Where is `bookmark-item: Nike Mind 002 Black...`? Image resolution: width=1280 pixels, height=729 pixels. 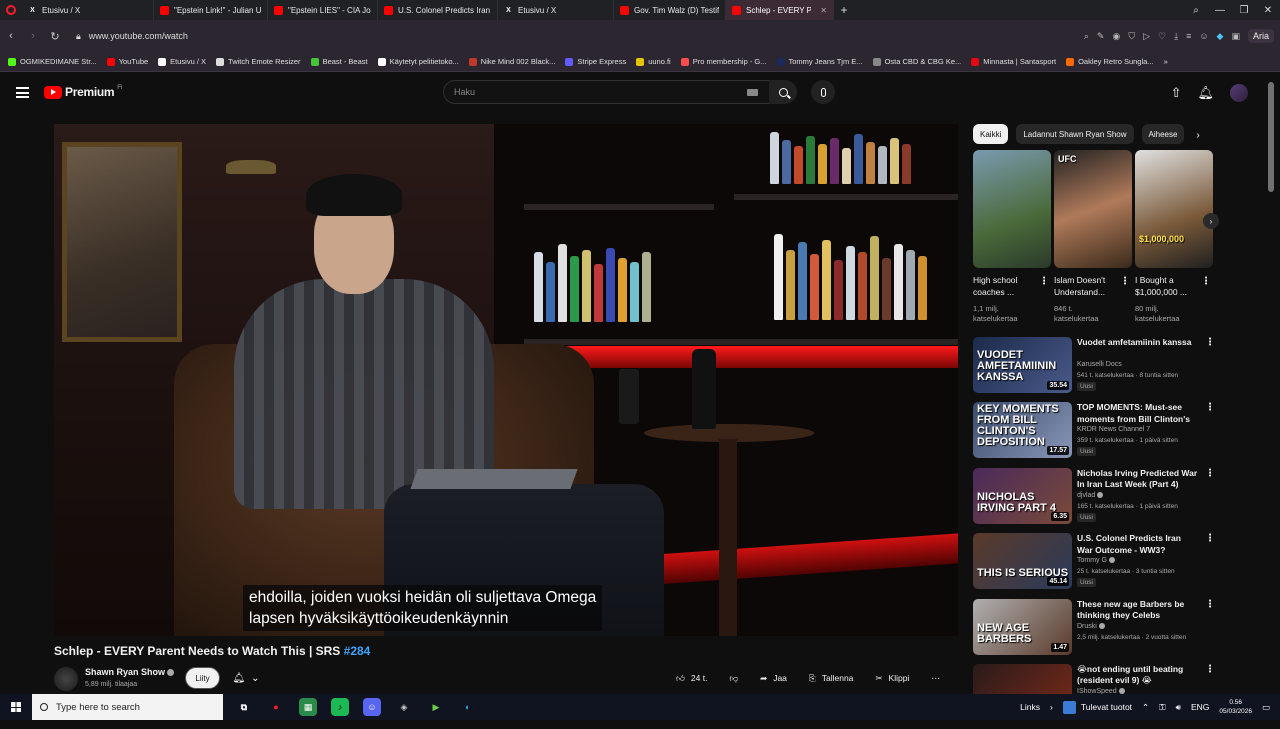
bookmark-item: Nike Mind 002 Black... is located at coordinates (511, 61).